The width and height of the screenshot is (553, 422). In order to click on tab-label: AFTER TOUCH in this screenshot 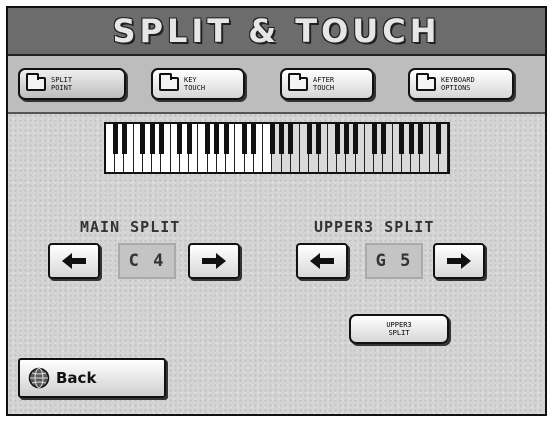, I will do `click(324, 84)`.